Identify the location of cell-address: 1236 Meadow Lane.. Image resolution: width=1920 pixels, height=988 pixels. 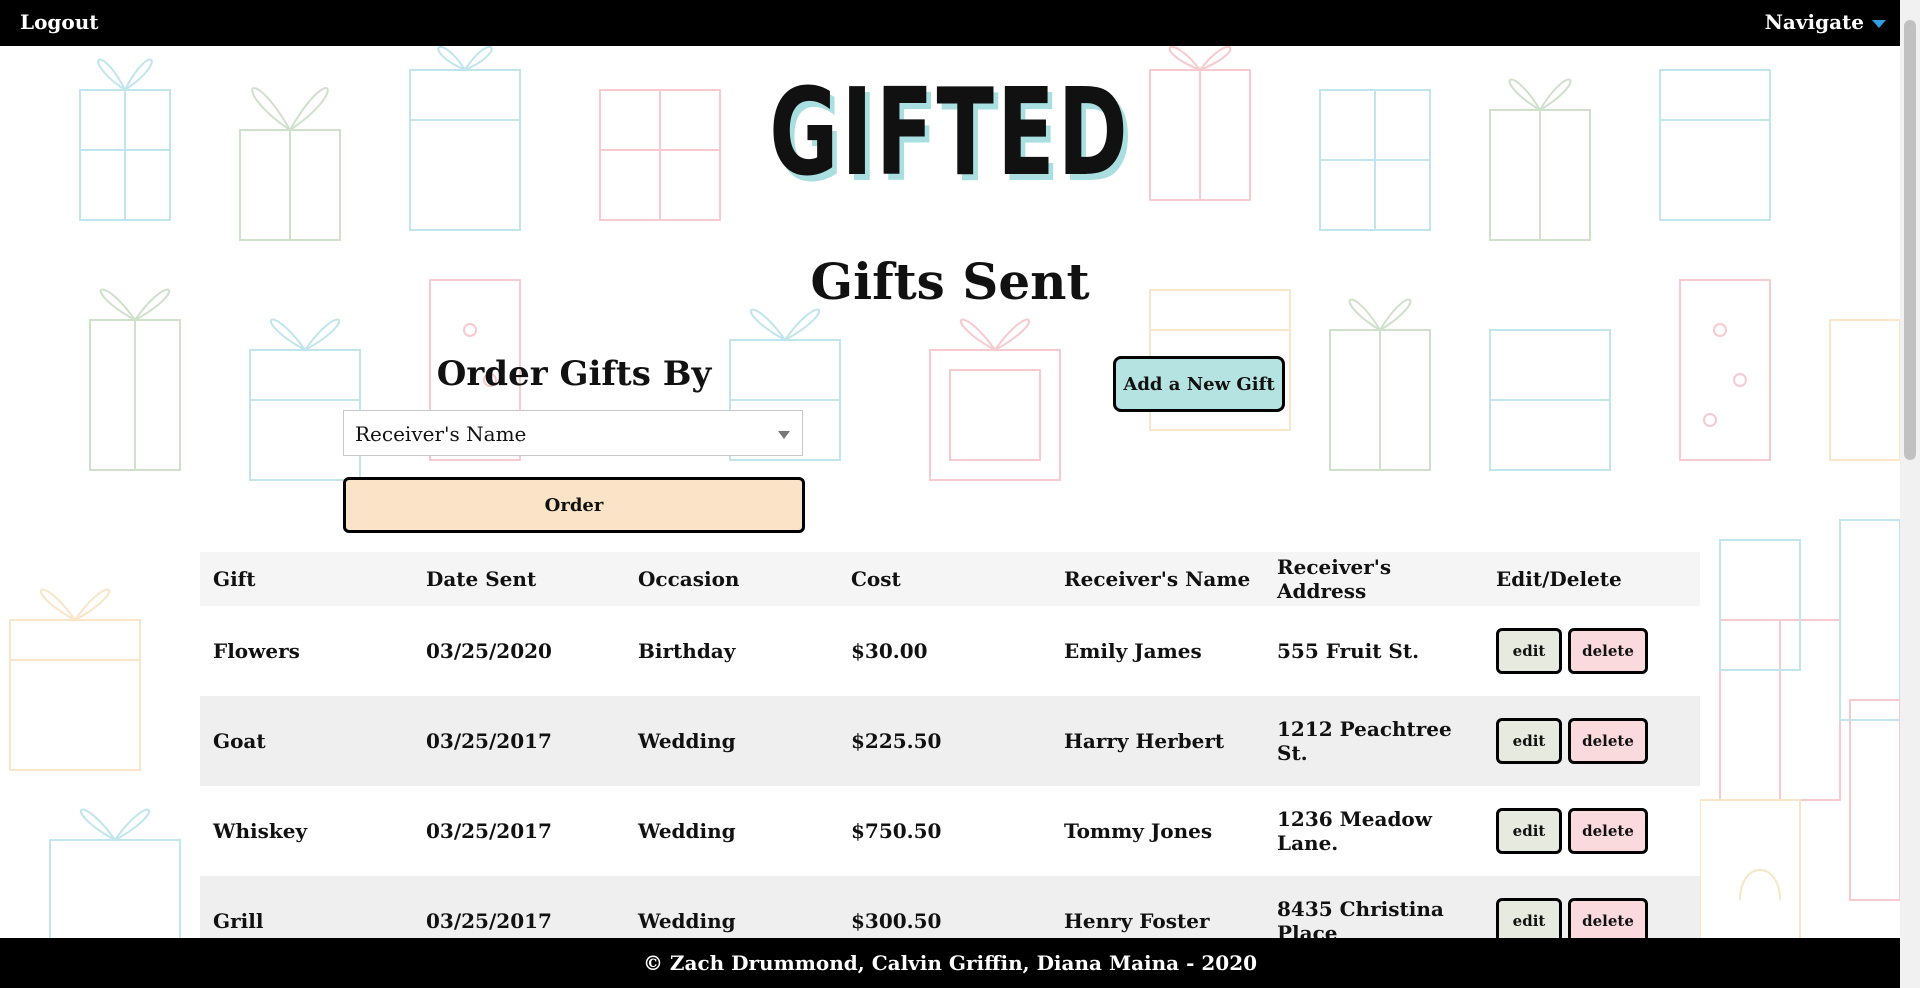
(1373, 831).